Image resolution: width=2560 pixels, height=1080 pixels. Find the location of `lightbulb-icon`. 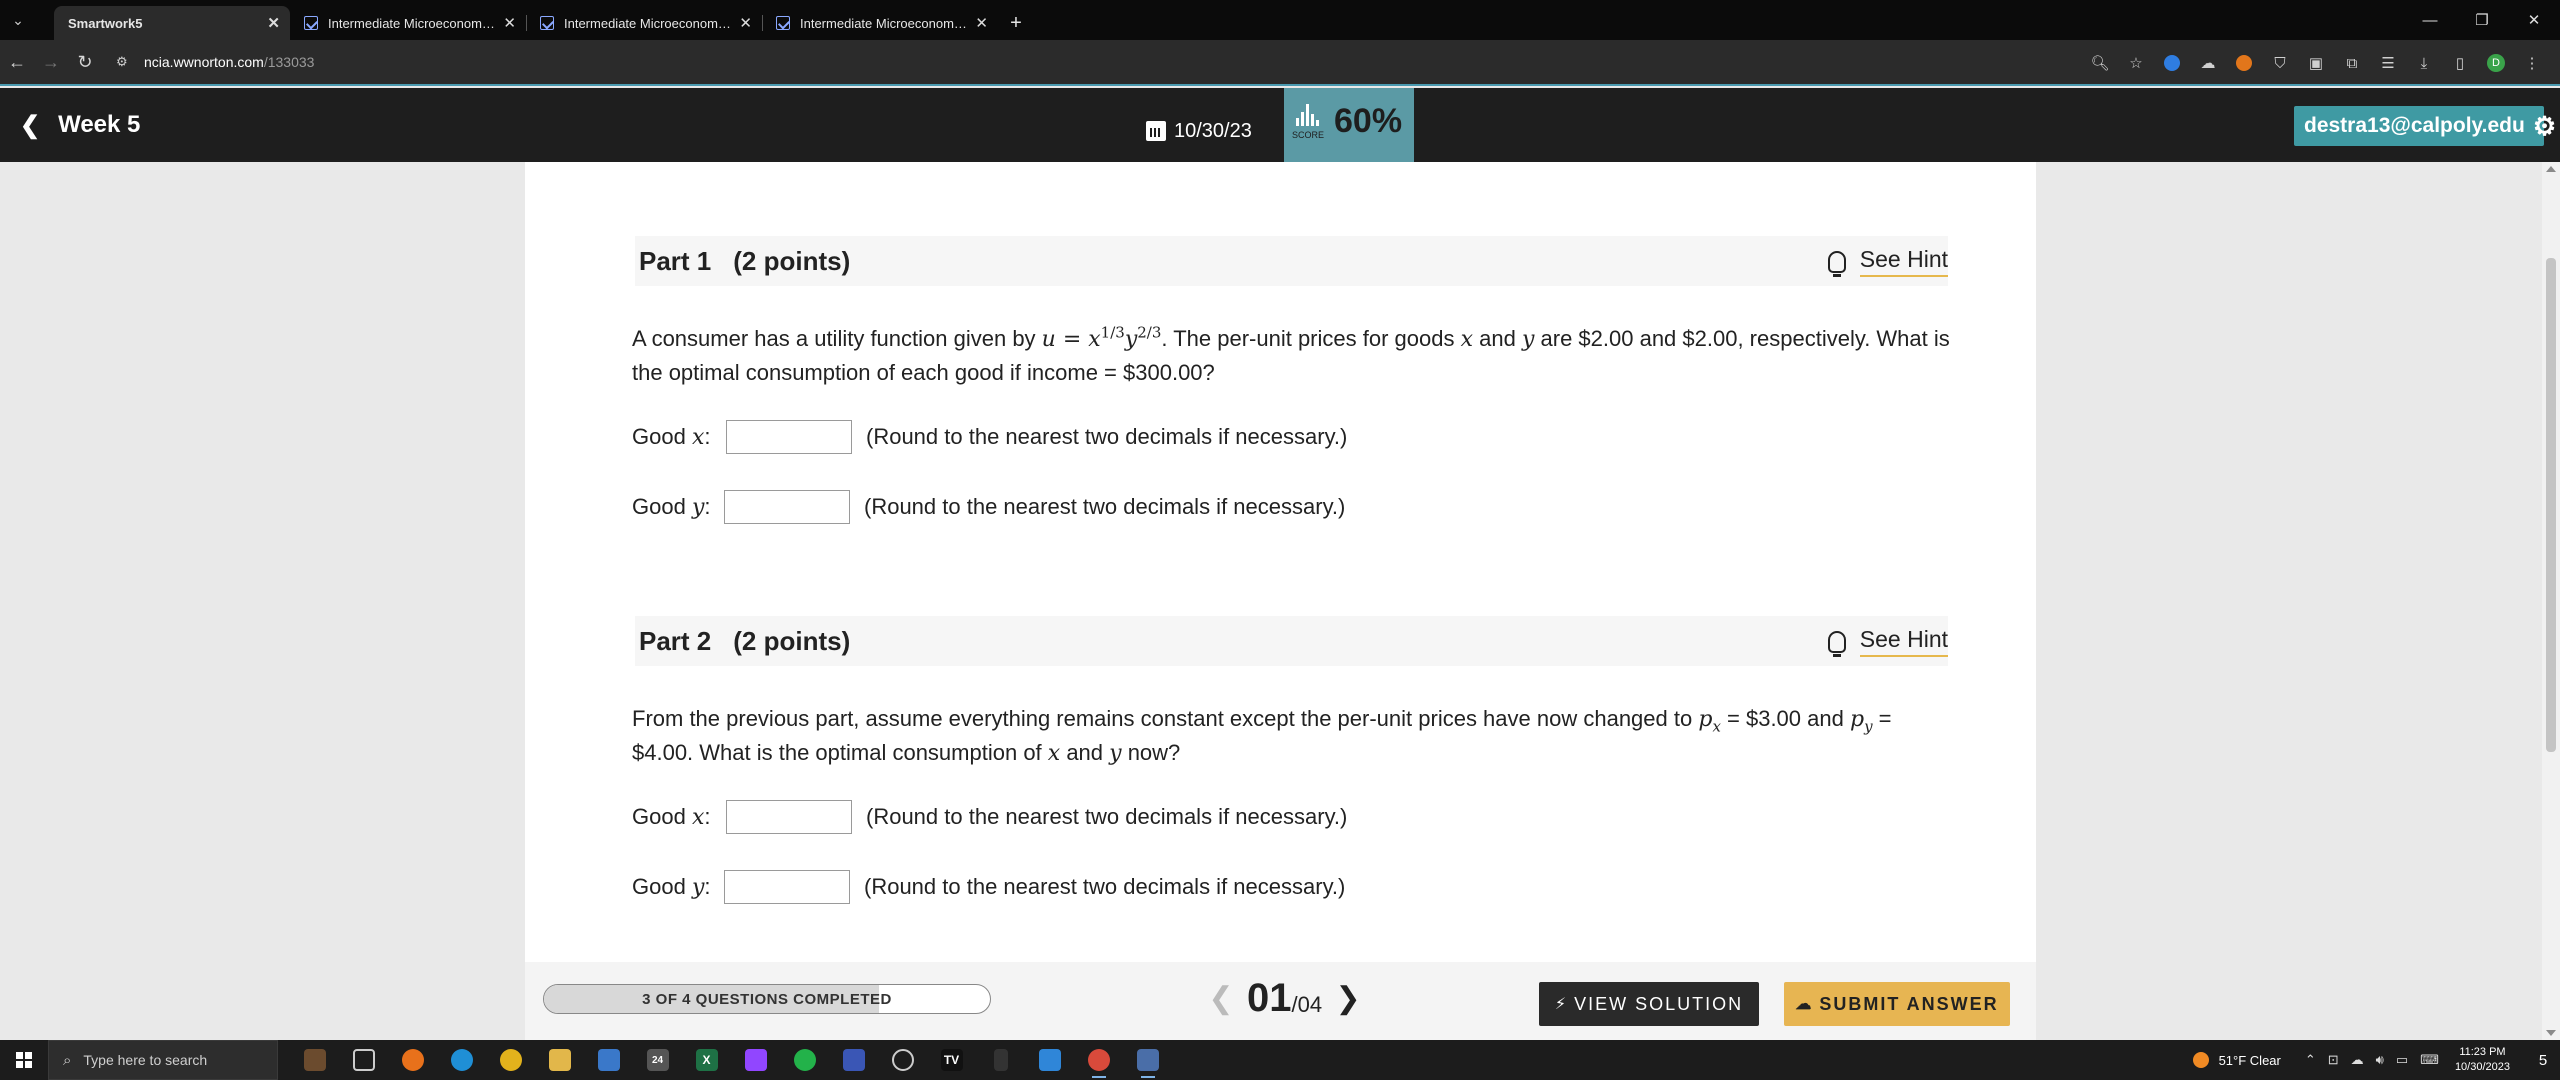

lightbulb-icon is located at coordinates (1836, 263).